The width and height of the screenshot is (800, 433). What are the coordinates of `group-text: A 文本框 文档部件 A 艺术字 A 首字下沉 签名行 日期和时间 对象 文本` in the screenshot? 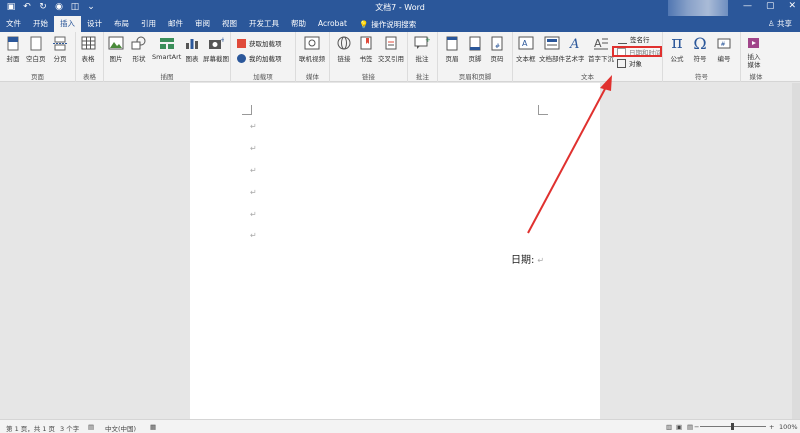 It's located at (588, 57).